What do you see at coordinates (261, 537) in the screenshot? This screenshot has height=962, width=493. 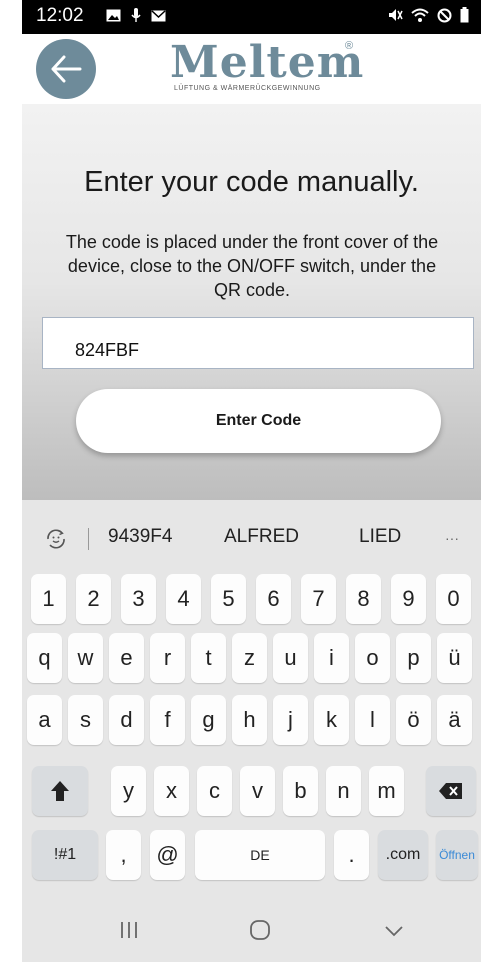 I see `suggestion-2: ALFRED` at bounding box center [261, 537].